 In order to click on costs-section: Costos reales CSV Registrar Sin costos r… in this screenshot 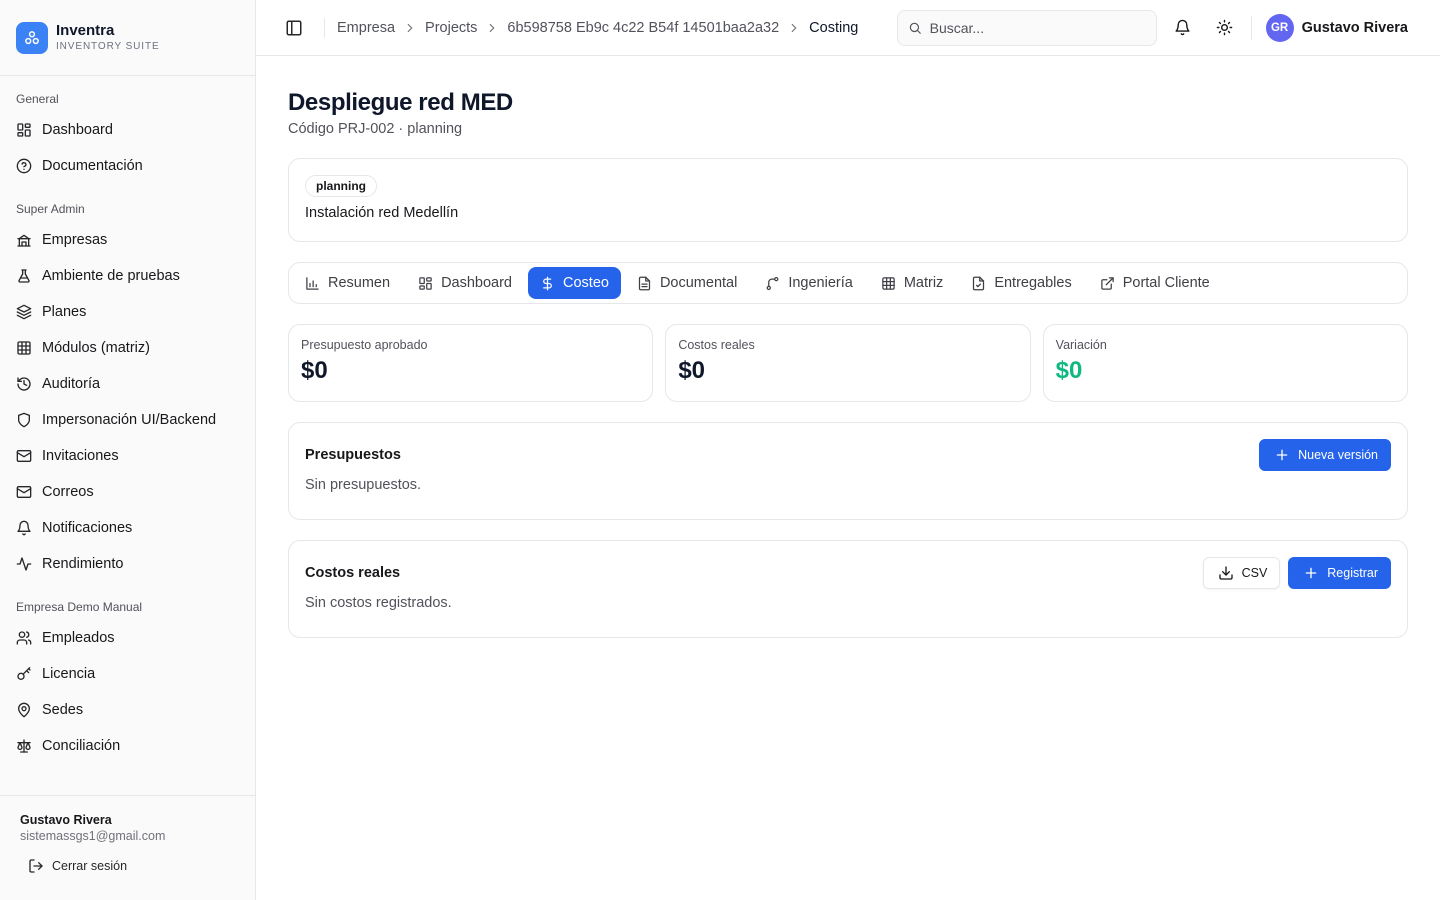, I will do `click(848, 589)`.